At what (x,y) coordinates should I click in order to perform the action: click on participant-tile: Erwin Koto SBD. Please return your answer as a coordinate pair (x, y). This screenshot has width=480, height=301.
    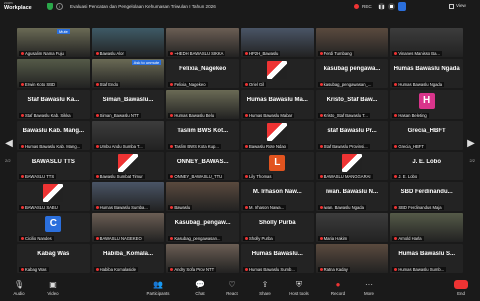
    Looking at the image, I should click on (53, 73).